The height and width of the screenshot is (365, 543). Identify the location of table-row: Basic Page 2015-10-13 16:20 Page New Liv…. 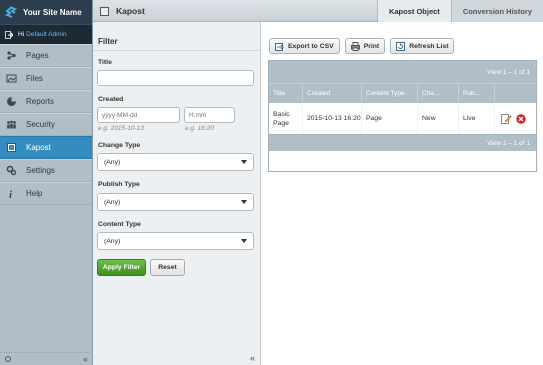
(402, 118).